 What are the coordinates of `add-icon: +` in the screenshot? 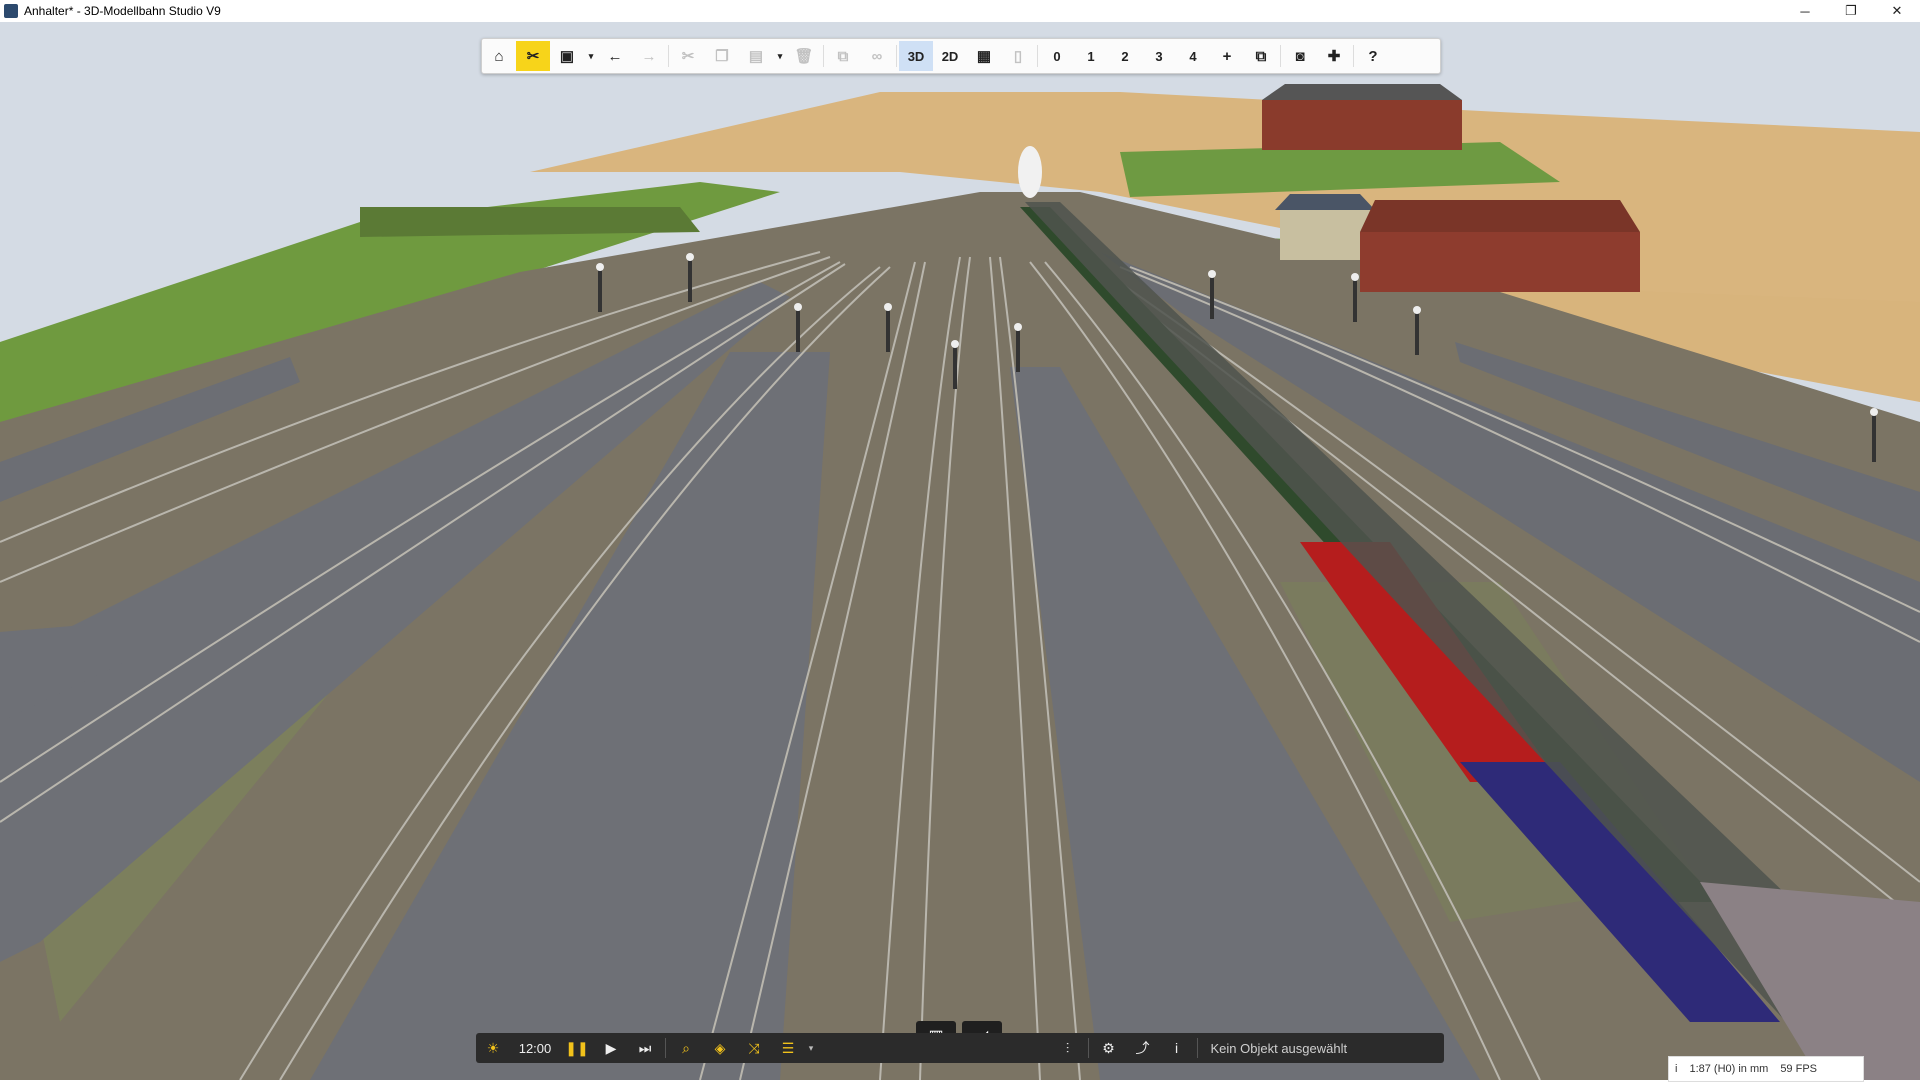 It's located at (1227, 56).